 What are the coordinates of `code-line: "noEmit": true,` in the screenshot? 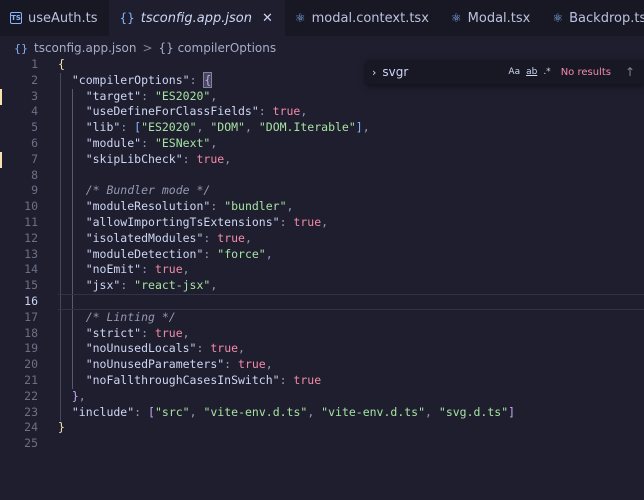 It's located at (351, 270).